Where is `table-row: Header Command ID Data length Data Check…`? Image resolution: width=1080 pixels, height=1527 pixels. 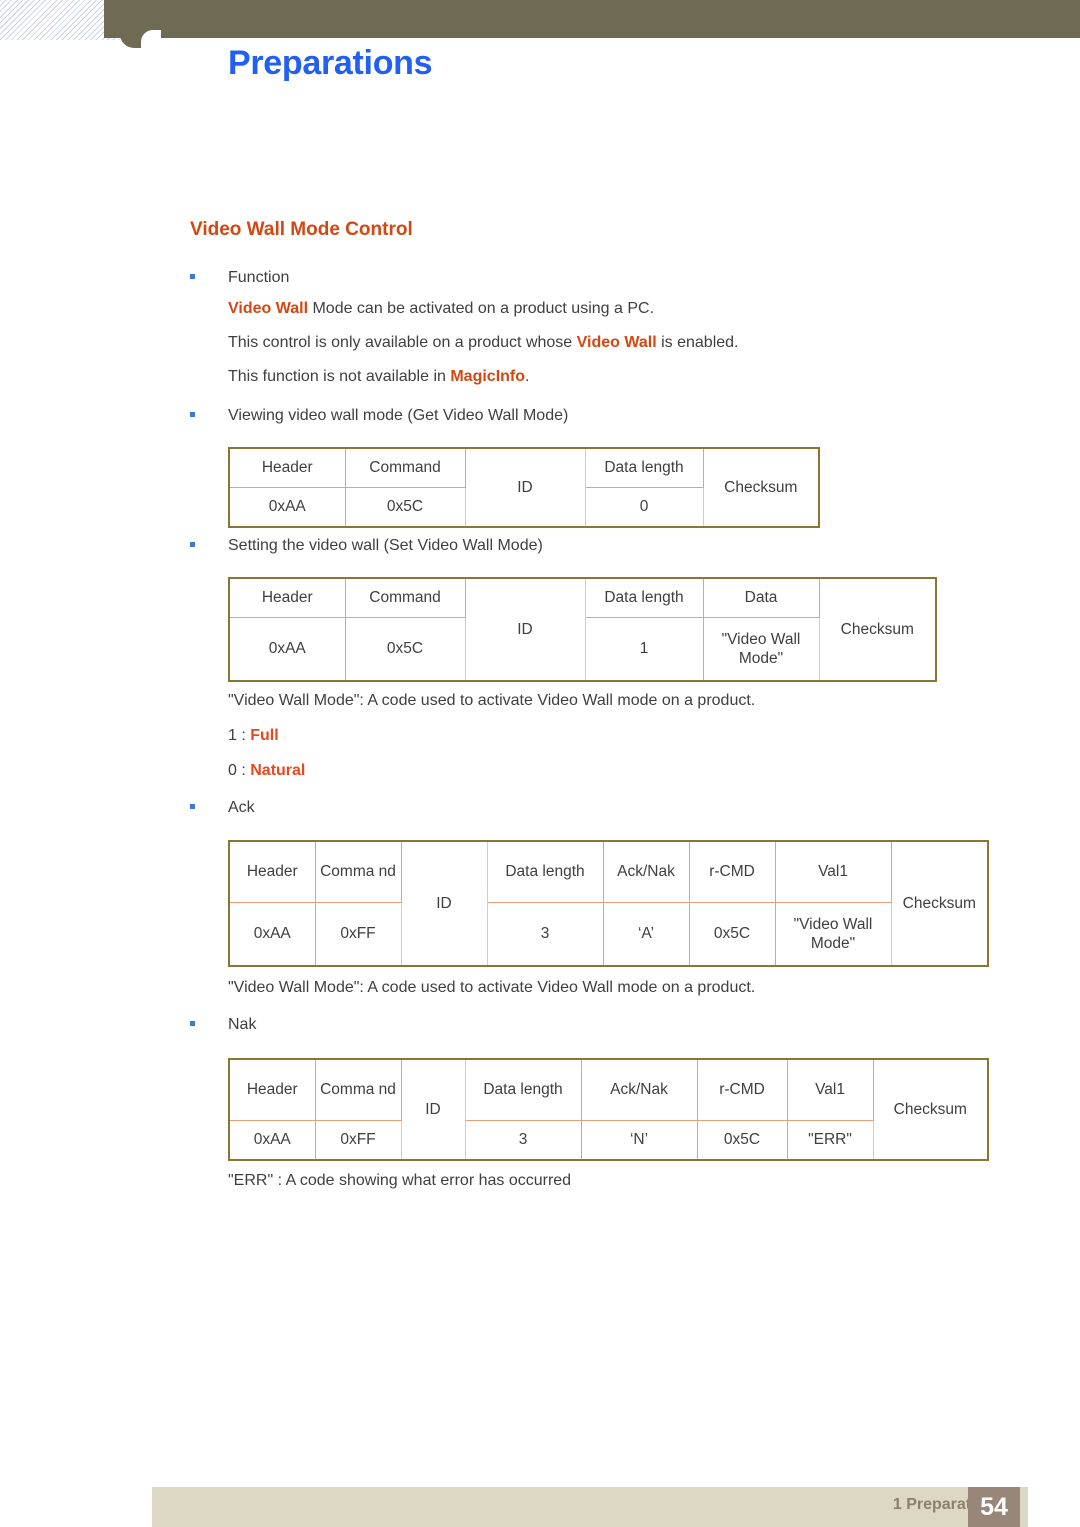
table-row: Header Command ID Data length Data Check… is located at coordinates (582, 629).